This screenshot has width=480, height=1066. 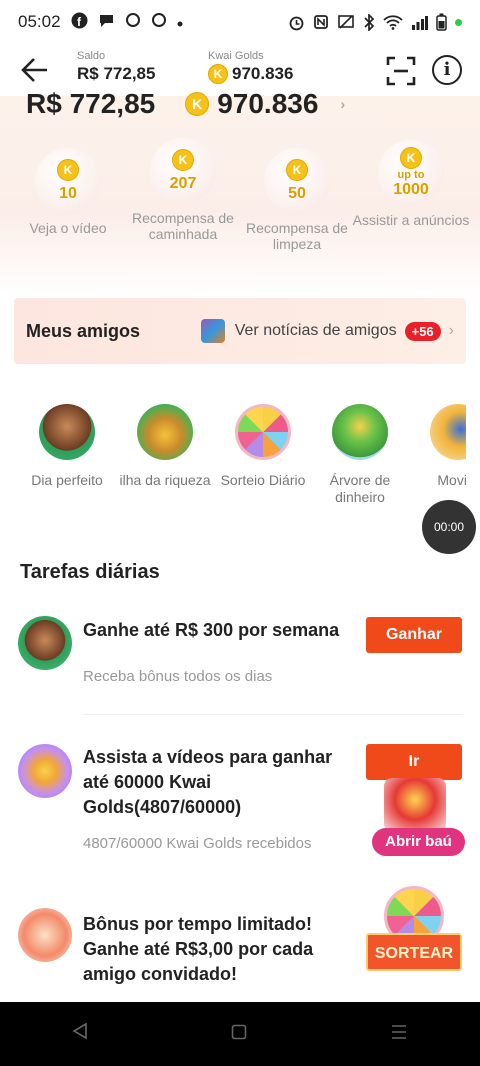 What do you see at coordinates (90, 572) in the screenshot?
I see `tasks-title: Tarefas diárias` at bounding box center [90, 572].